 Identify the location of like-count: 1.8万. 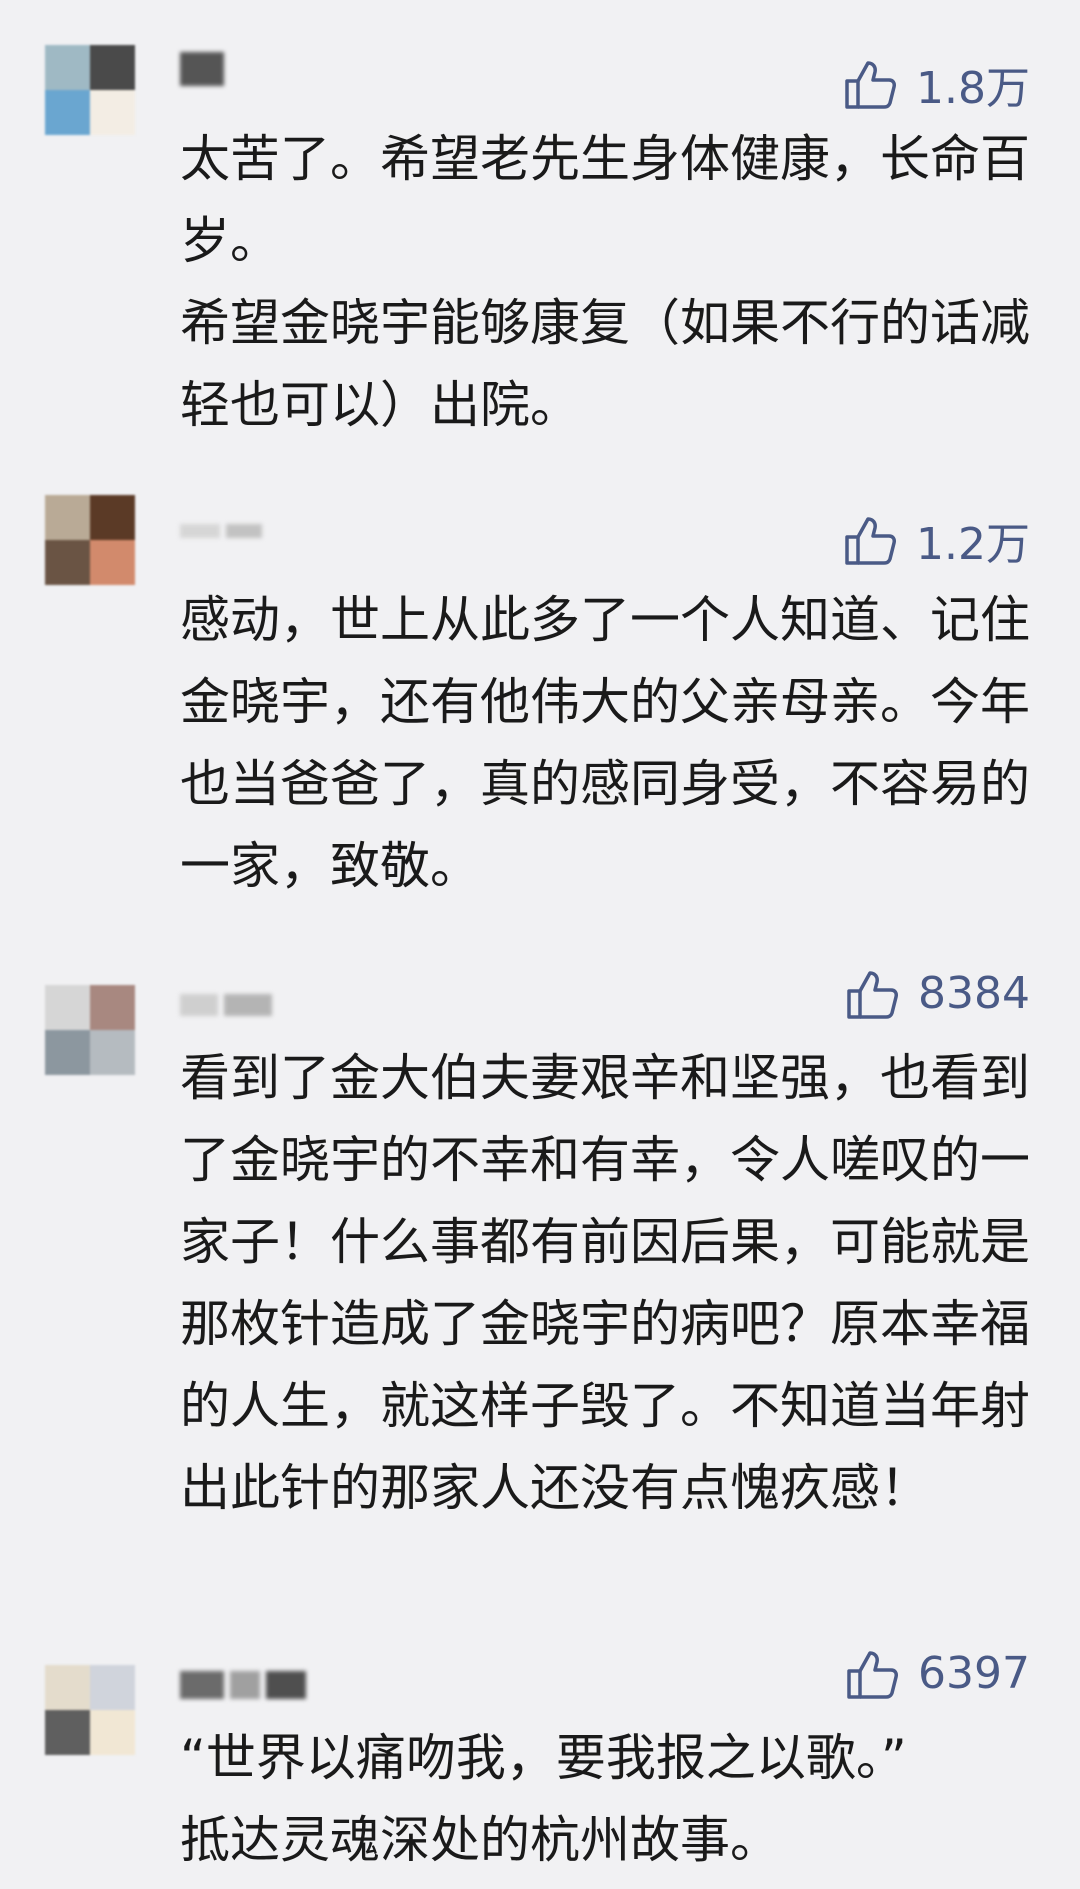
(973, 88).